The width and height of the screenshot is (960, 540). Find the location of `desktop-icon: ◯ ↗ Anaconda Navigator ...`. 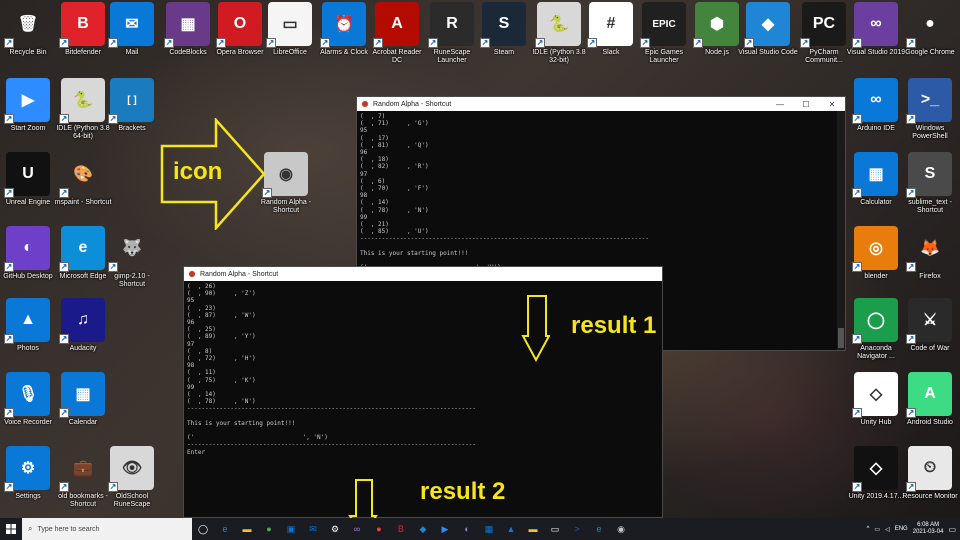

desktop-icon: ◯ ↗ Anaconda Navigator ... is located at coordinates (876, 335).